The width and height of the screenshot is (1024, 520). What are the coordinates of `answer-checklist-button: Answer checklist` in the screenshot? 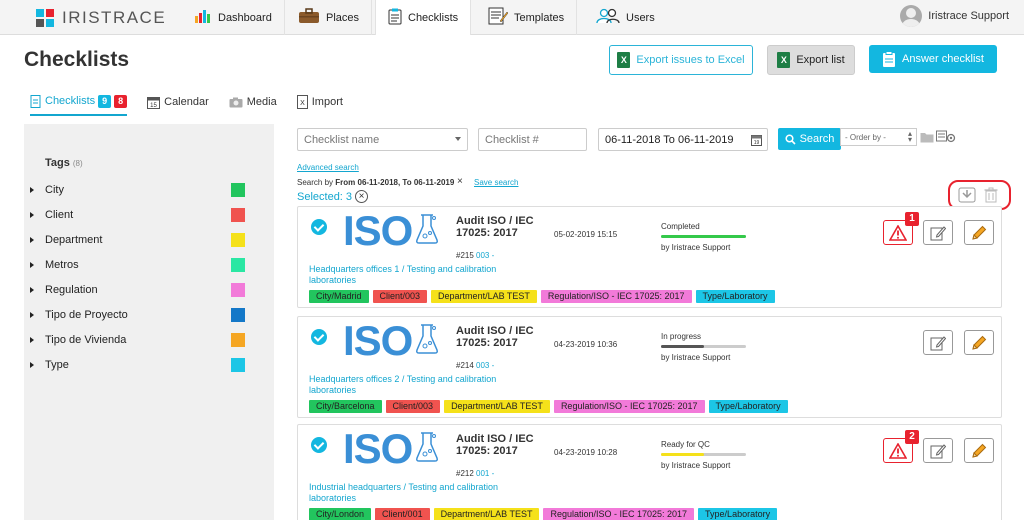 It's located at (933, 59).